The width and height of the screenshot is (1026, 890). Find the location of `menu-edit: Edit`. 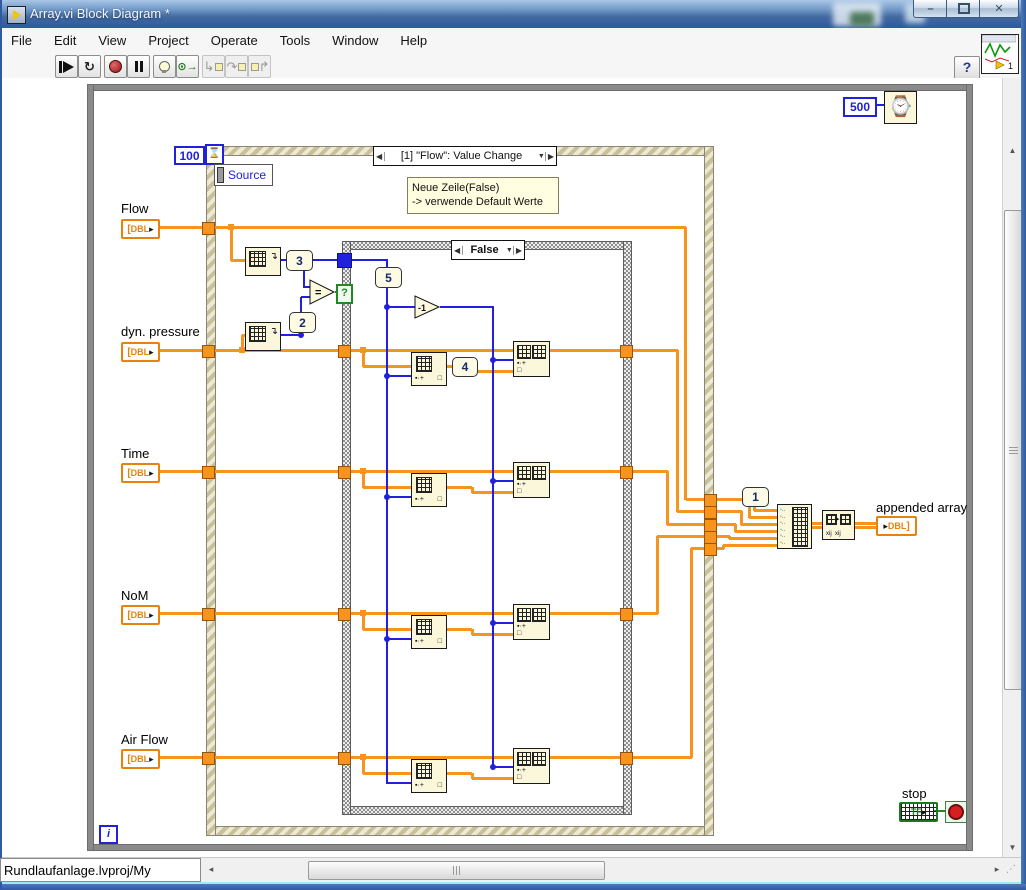

menu-edit: Edit is located at coordinates (65, 40).